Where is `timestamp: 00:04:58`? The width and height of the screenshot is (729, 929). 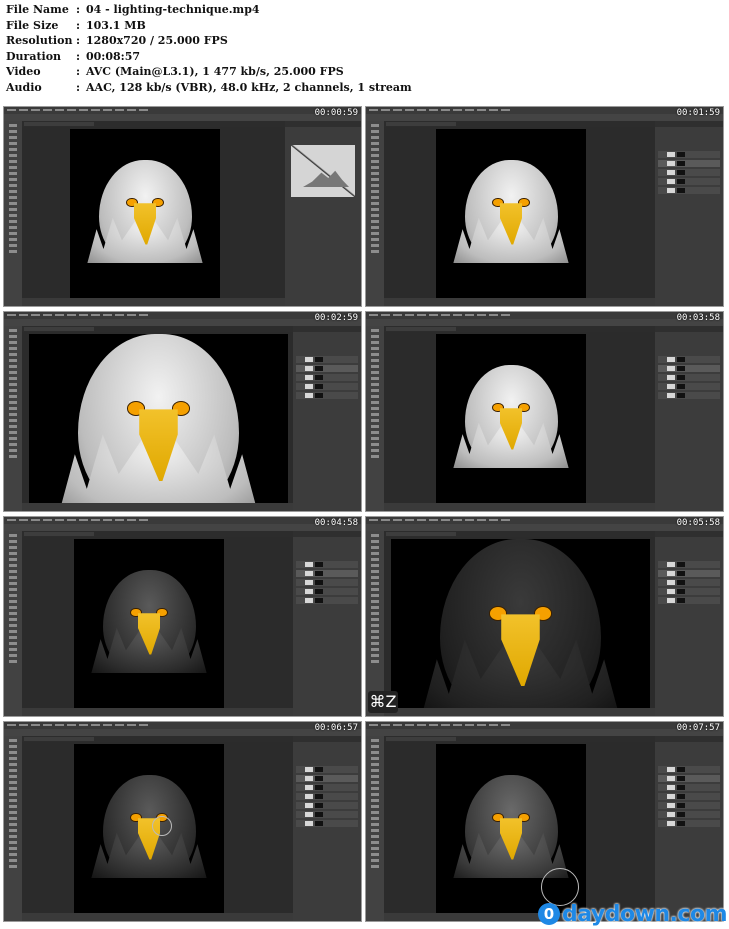 timestamp: 00:04:58 is located at coordinates (336, 523).